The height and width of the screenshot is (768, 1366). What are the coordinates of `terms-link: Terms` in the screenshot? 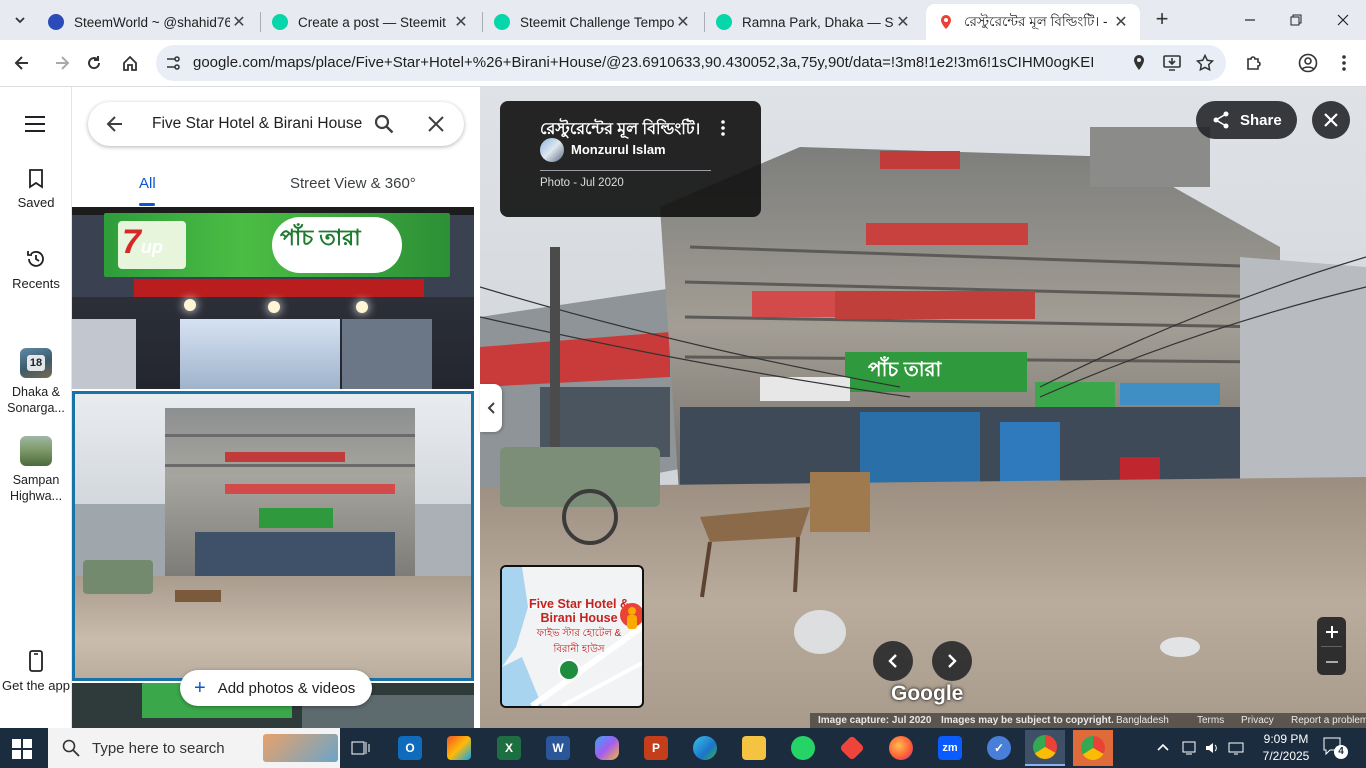 It's located at (1210, 720).